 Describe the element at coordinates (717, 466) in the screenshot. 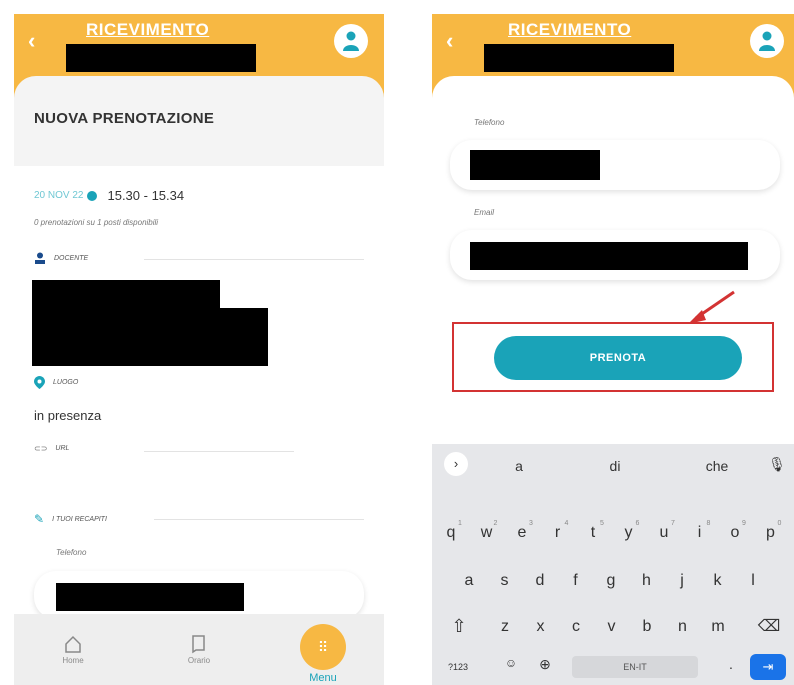

I see `suggestion-3: che` at that location.